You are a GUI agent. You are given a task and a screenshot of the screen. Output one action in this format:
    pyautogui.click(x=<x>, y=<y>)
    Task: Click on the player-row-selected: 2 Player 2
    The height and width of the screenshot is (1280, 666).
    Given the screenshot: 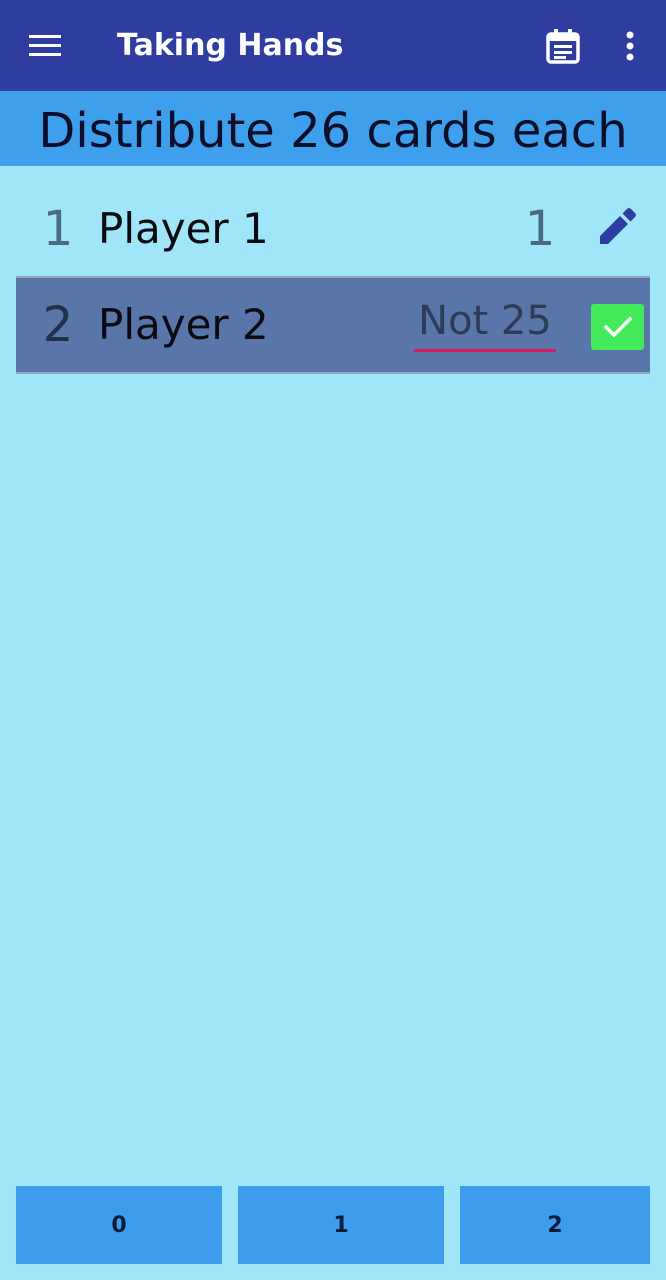 What is the action you would take?
    pyautogui.click(x=333, y=325)
    